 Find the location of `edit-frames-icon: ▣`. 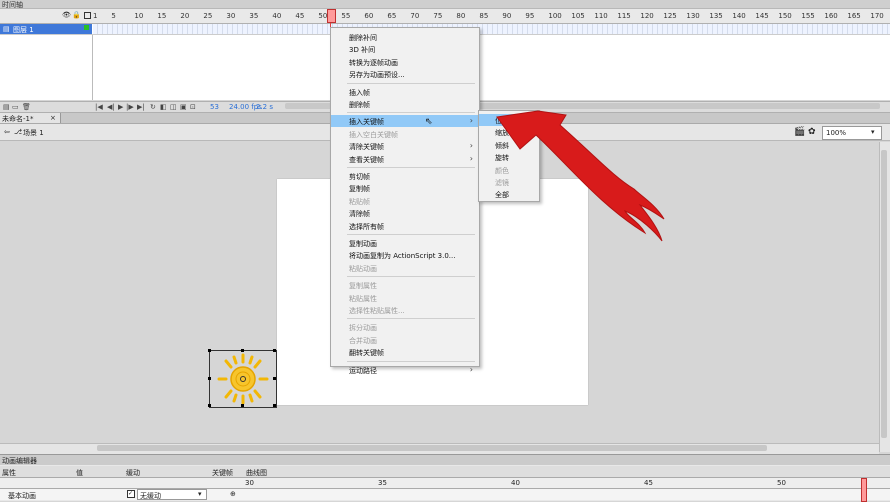

edit-frames-icon: ▣ is located at coordinates (183, 107).